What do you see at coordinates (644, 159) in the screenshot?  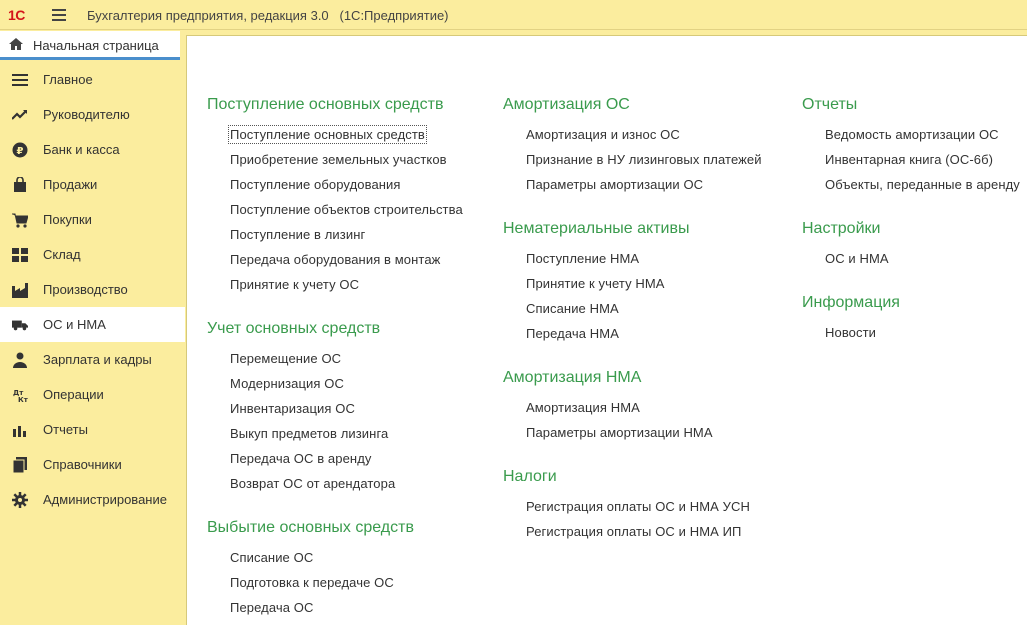 I see `nav-link: Признание в НУ лизинговых платежей` at bounding box center [644, 159].